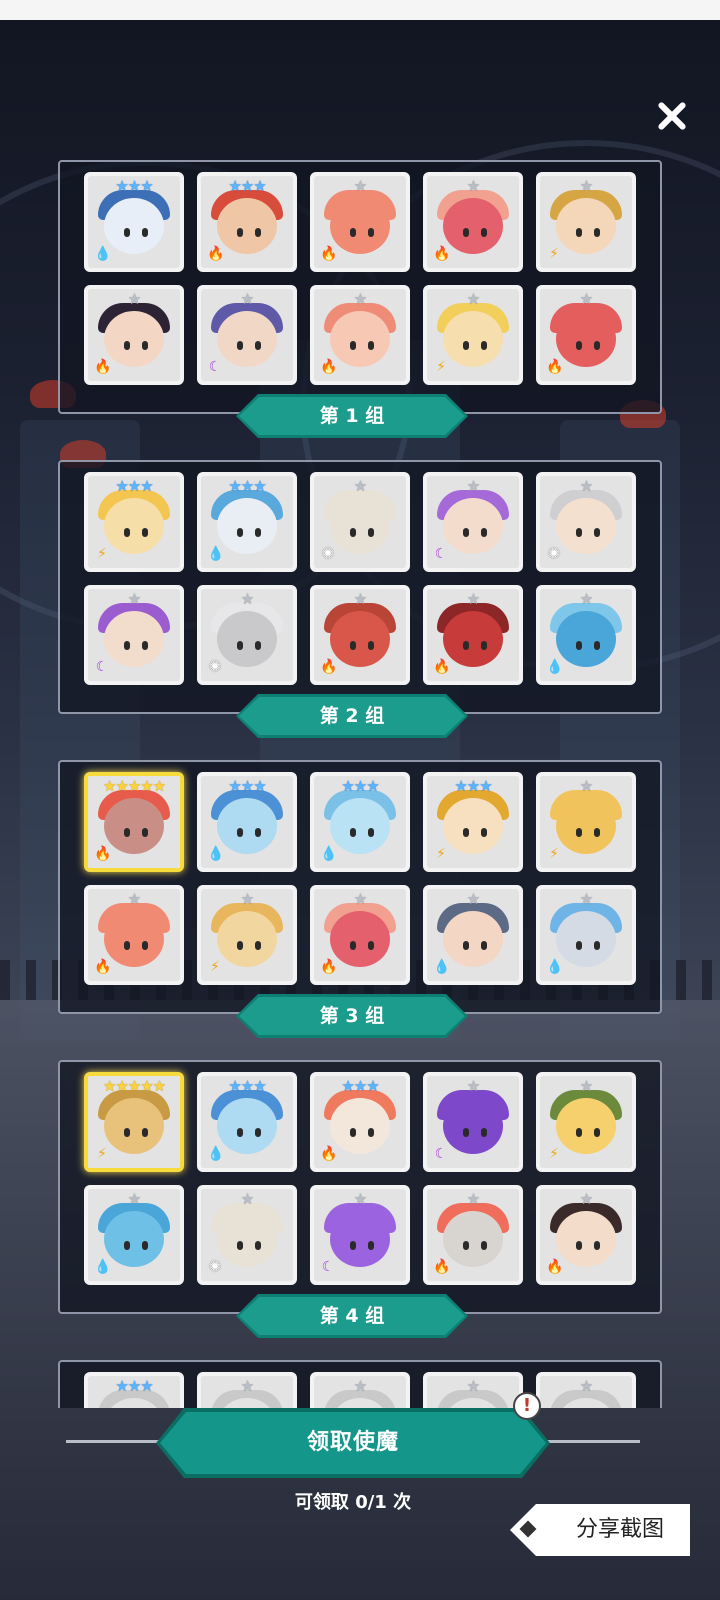 The width and height of the screenshot is (720, 1600). I want to click on group-label: 第 1 组, so click(352, 416).